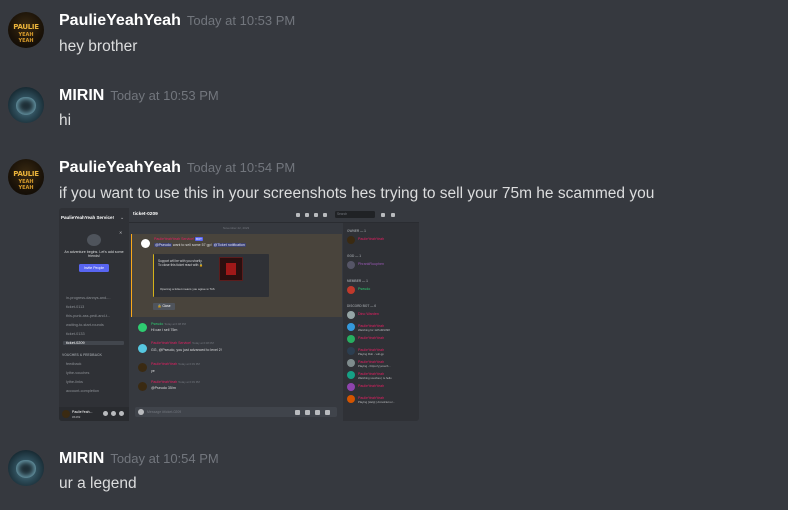 This screenshot has height=510, width=788. I want to click on member-category: GOD — 1, so click(354, 256).